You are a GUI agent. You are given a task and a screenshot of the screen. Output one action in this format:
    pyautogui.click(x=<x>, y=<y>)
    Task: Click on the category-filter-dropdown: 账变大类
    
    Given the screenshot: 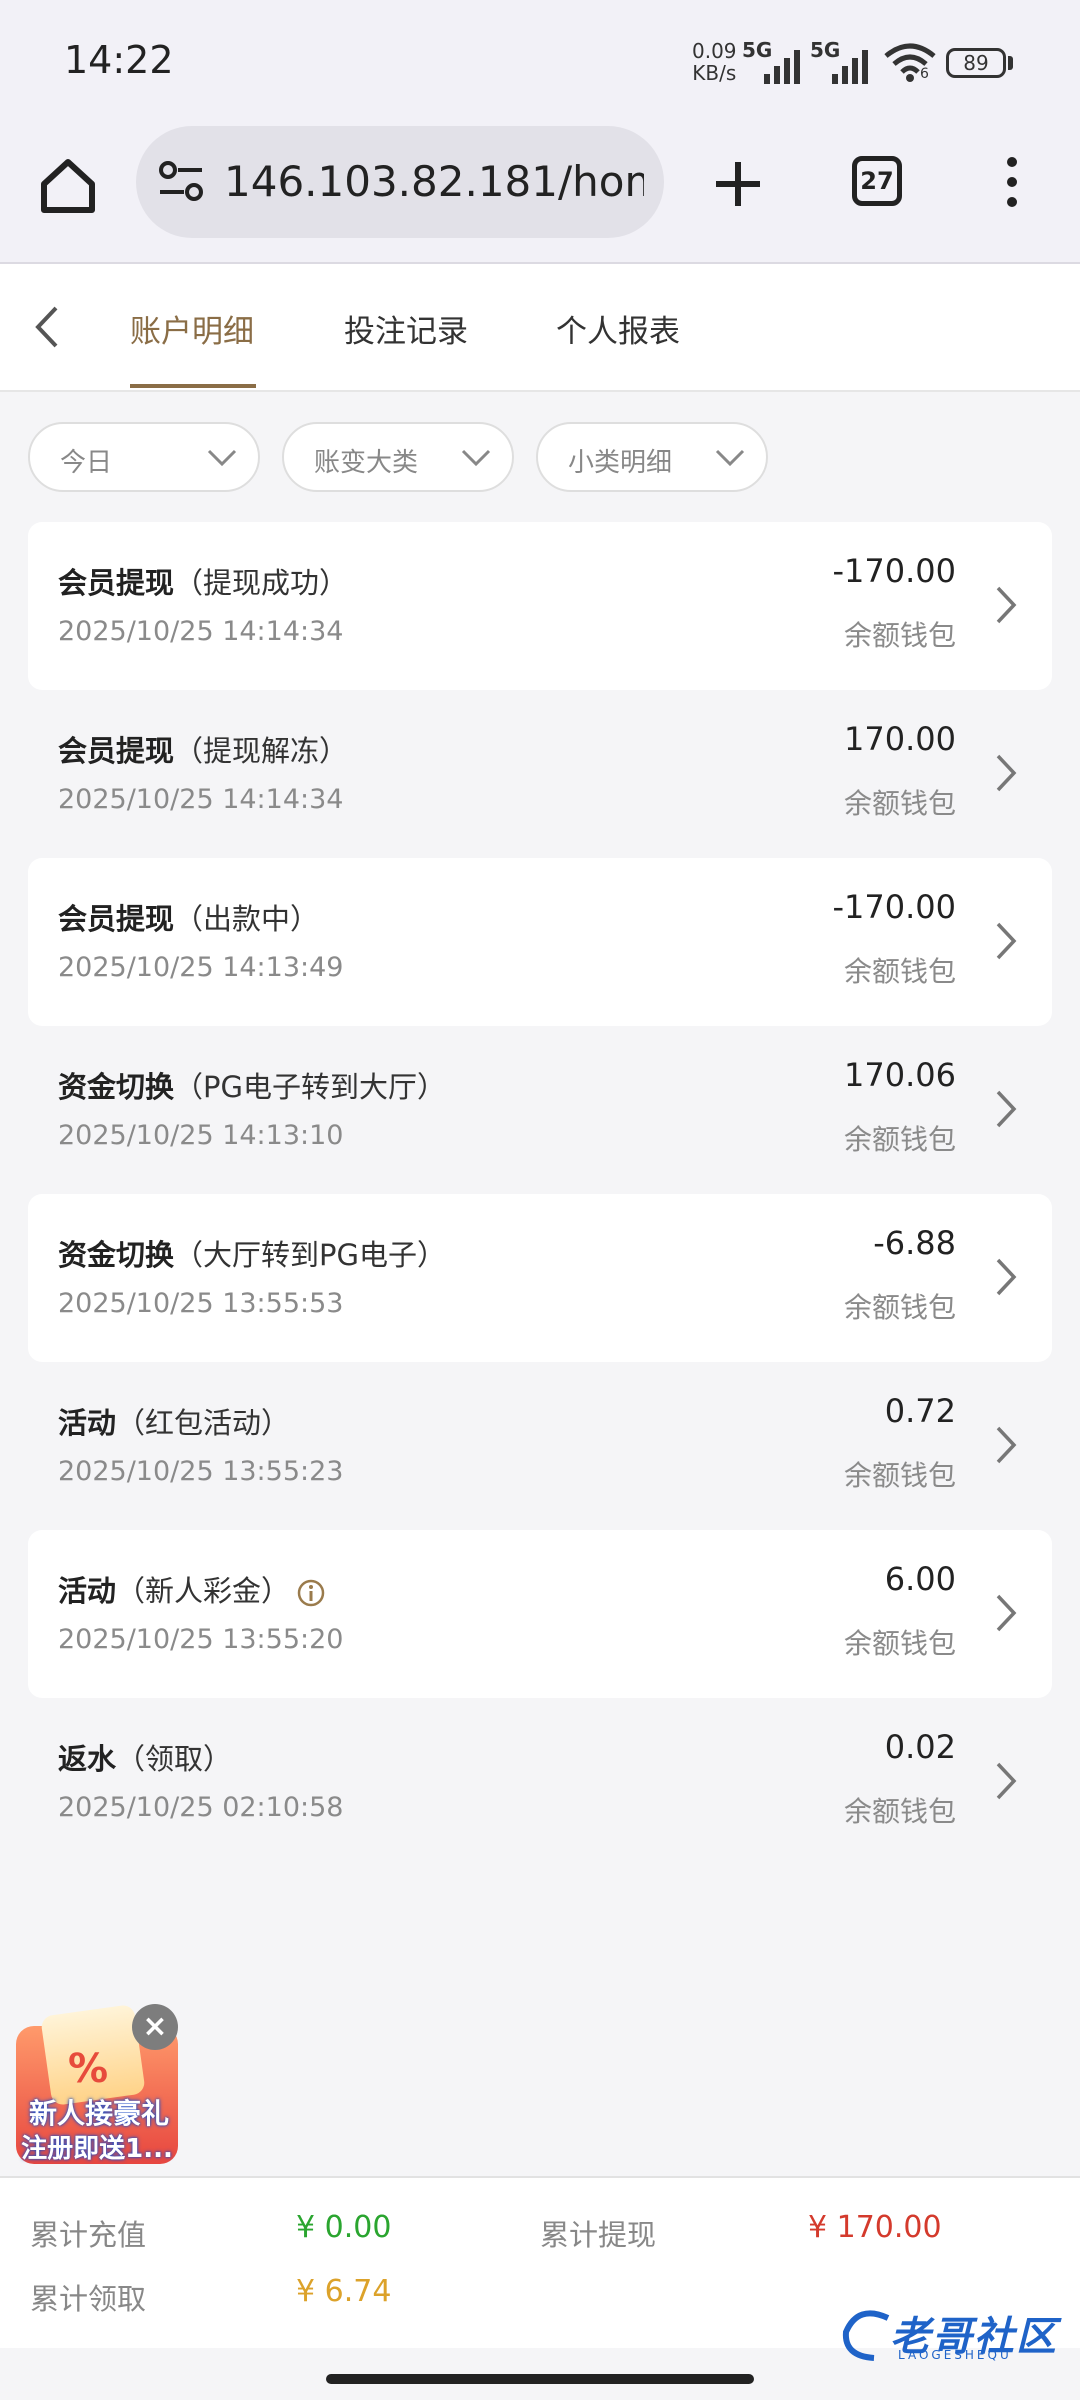 What is the action you would take?
    pyautogui.click(x=398, y=457)
    